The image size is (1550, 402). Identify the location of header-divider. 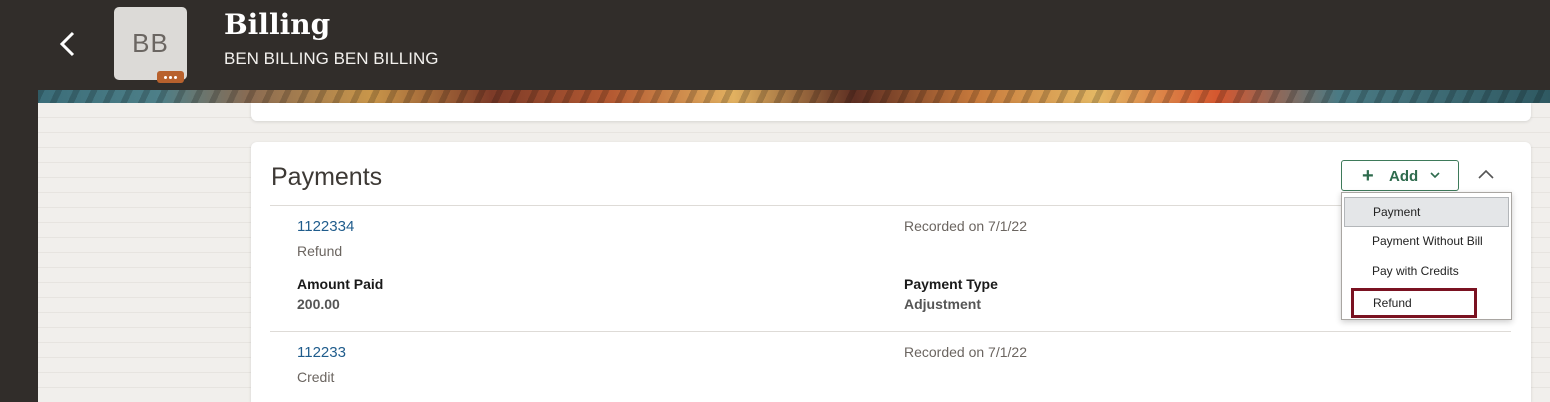
(890, 205).